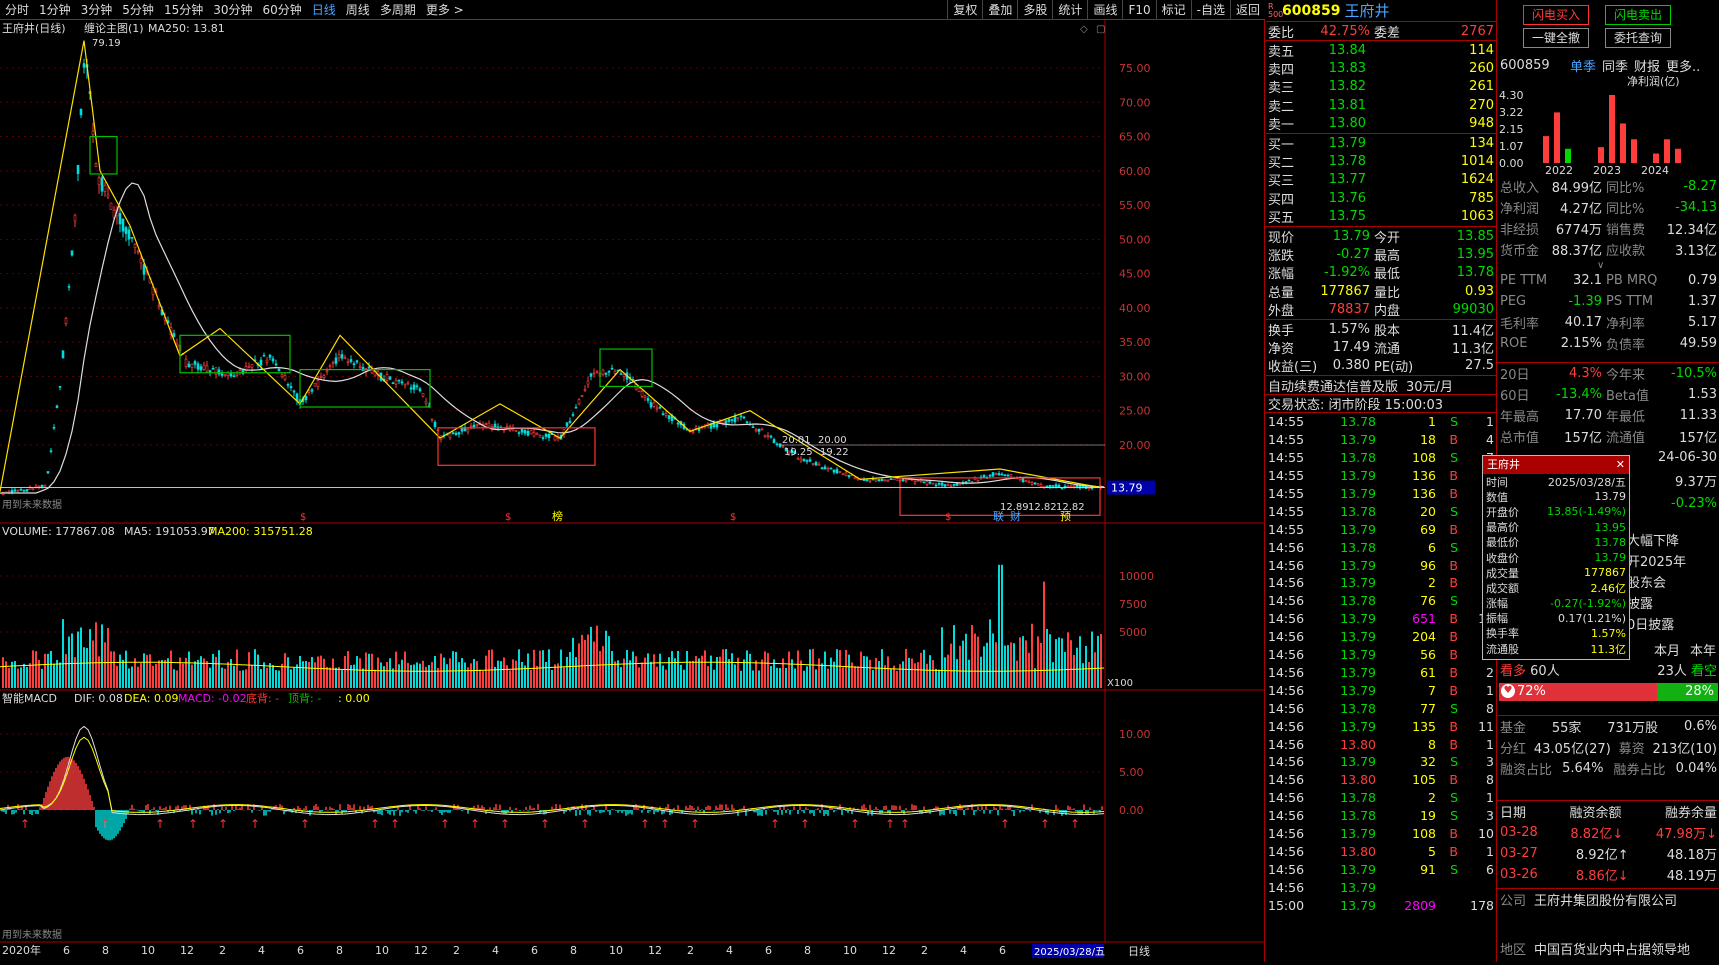 This screenshot has width=1719, height=965. I want to click on period-tab-0: 分时, so click(17, 9).